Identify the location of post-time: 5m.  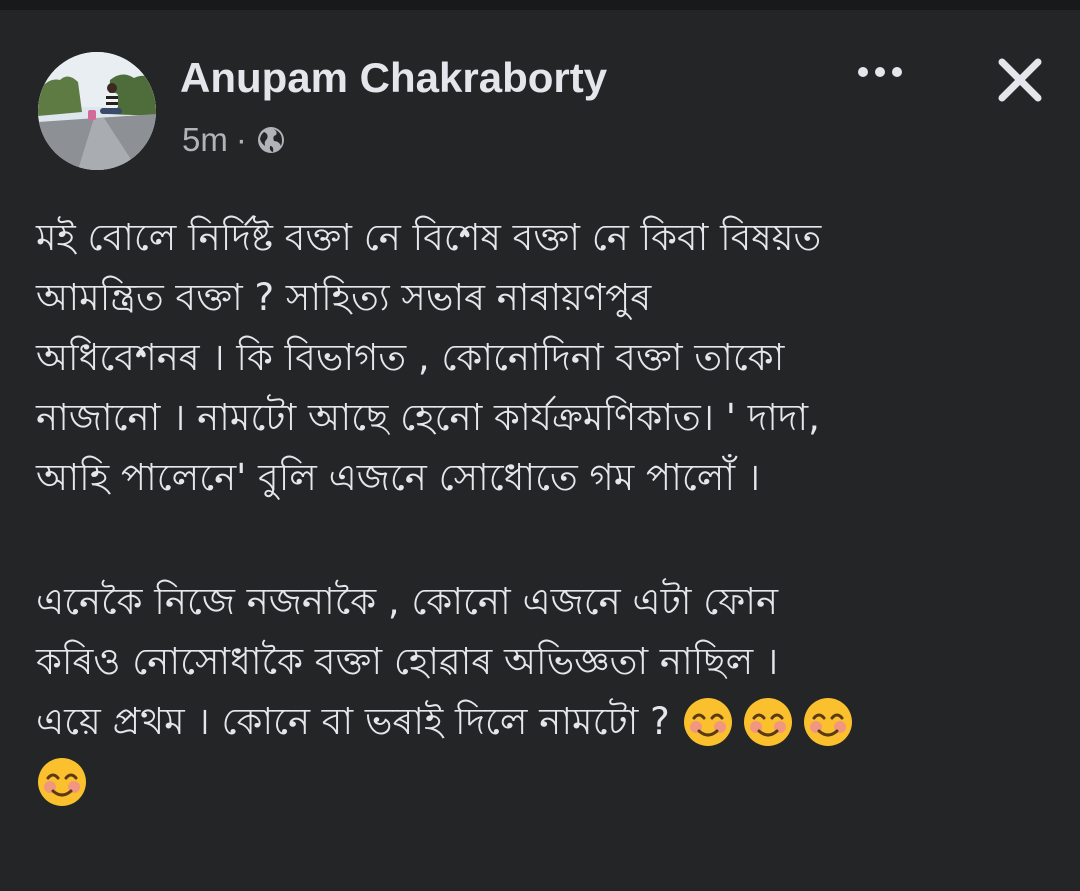
(205, 140).